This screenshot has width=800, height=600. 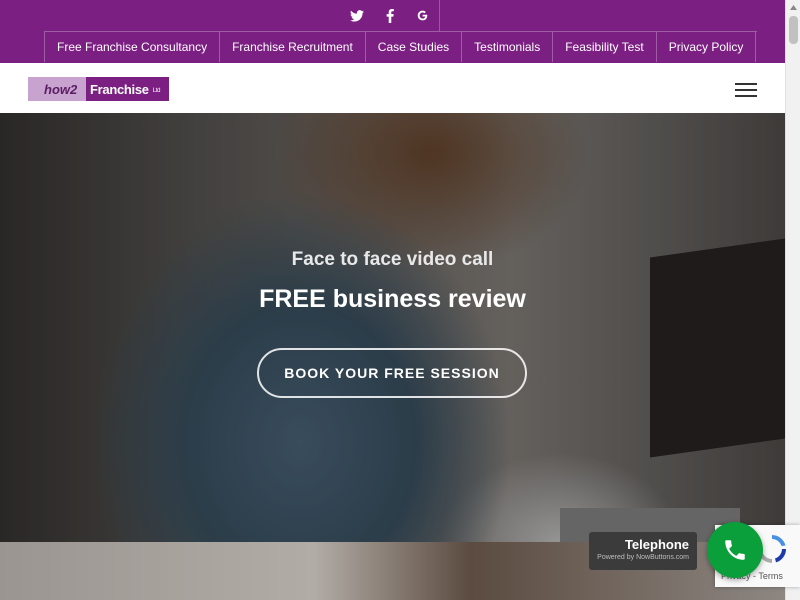 I want to click on google-icon, so click(x=423, y=15).